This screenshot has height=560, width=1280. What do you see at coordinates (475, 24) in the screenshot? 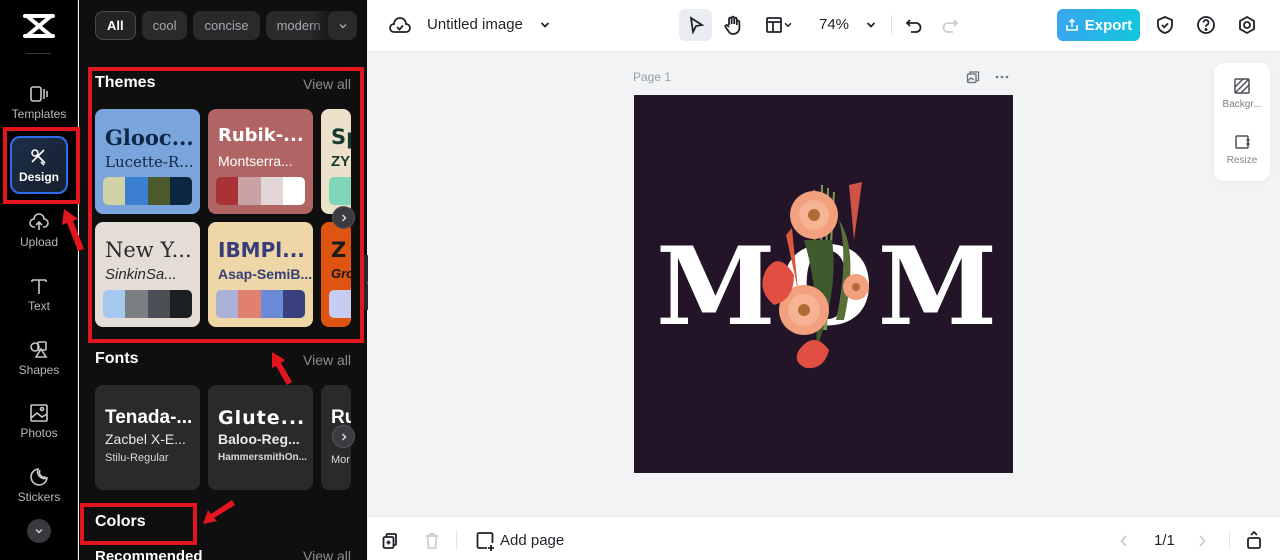
I see `document-title: Untitled image` at bounding box center [475, 24].